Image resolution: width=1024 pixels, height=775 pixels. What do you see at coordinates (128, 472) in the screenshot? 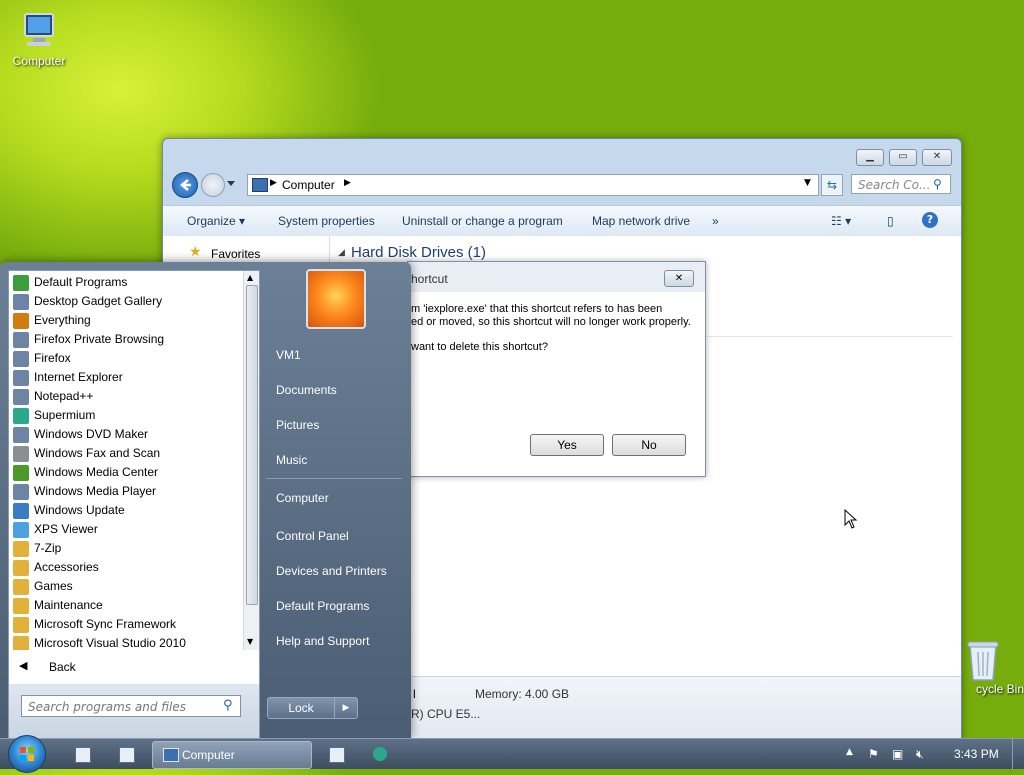
I see `program-item: Windows Media Center` at bounding box center [128, 472].